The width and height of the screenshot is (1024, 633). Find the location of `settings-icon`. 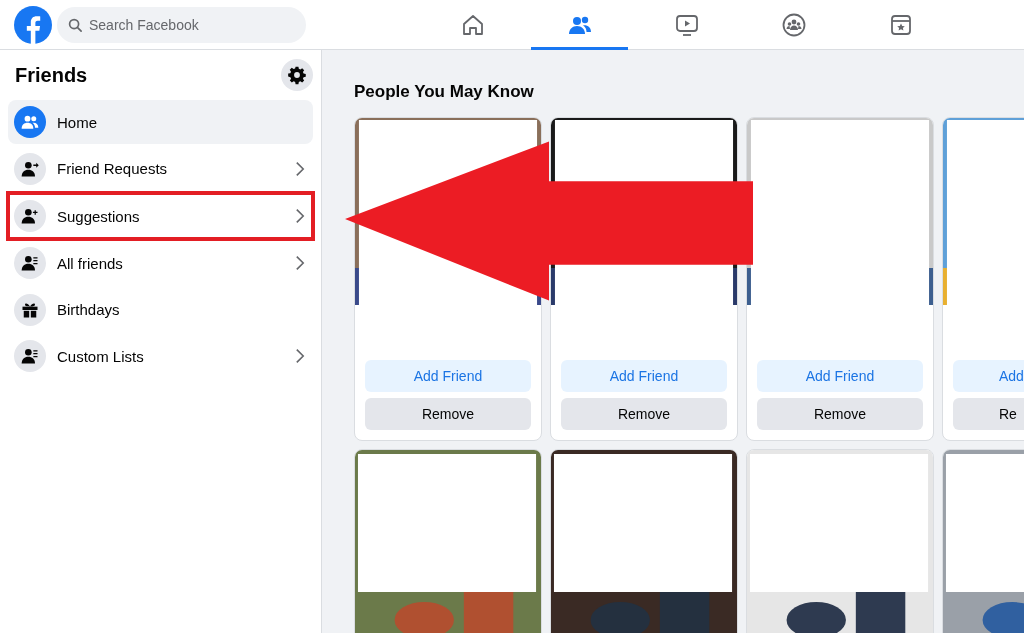

settings-icon is located at coordinates (297, 75).